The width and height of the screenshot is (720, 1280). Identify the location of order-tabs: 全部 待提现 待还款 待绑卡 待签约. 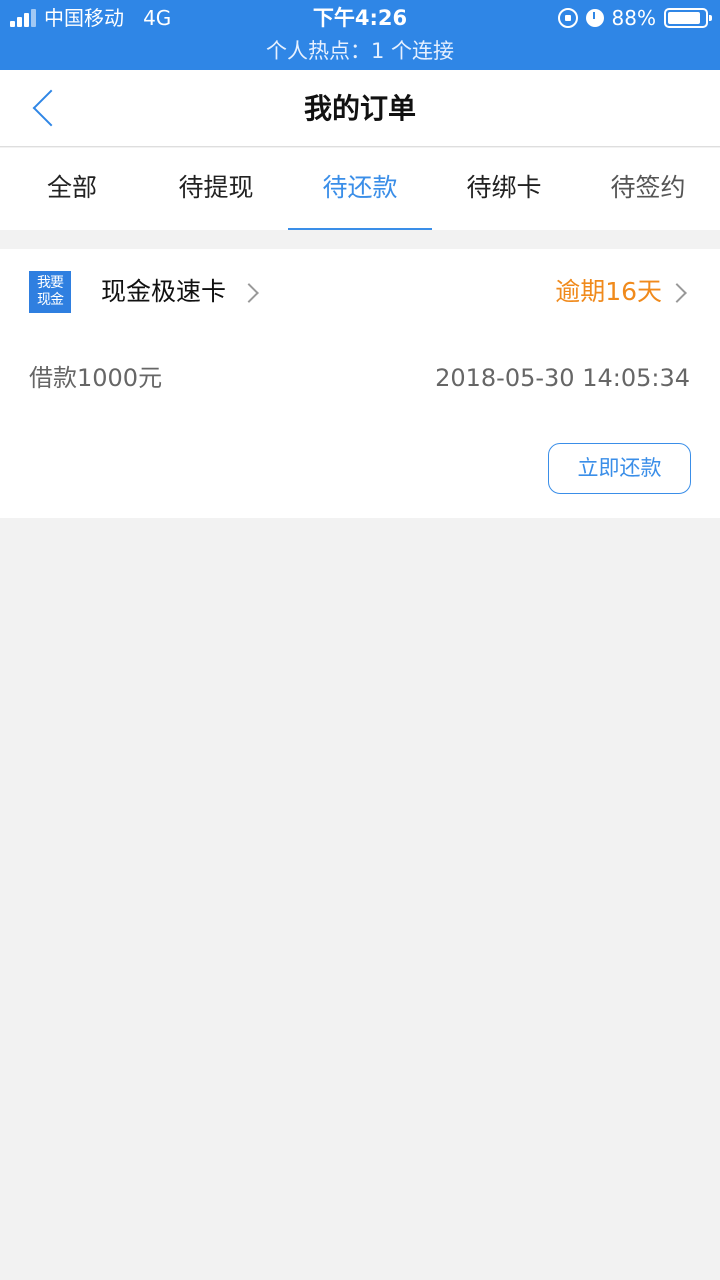
(360, 189).